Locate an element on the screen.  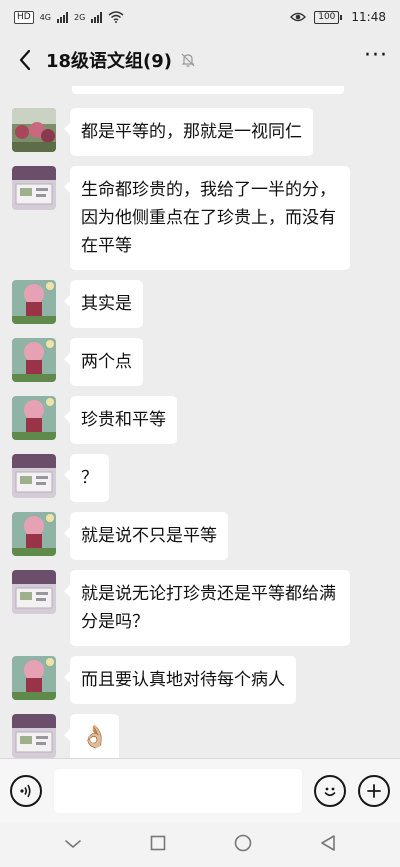
chat-header: 18级语文组(9) ··· is located at coordinates (200, 60).